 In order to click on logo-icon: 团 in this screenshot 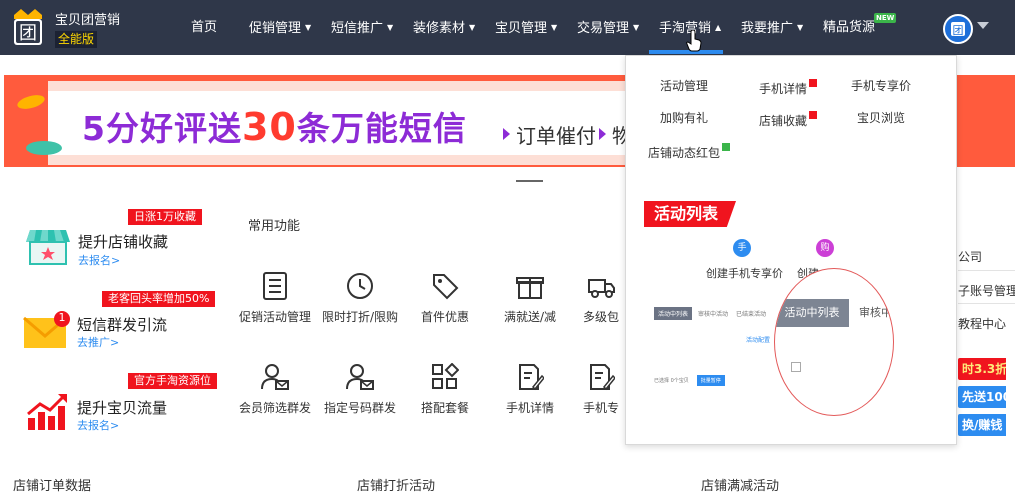, I will do `click(28, 28)`.